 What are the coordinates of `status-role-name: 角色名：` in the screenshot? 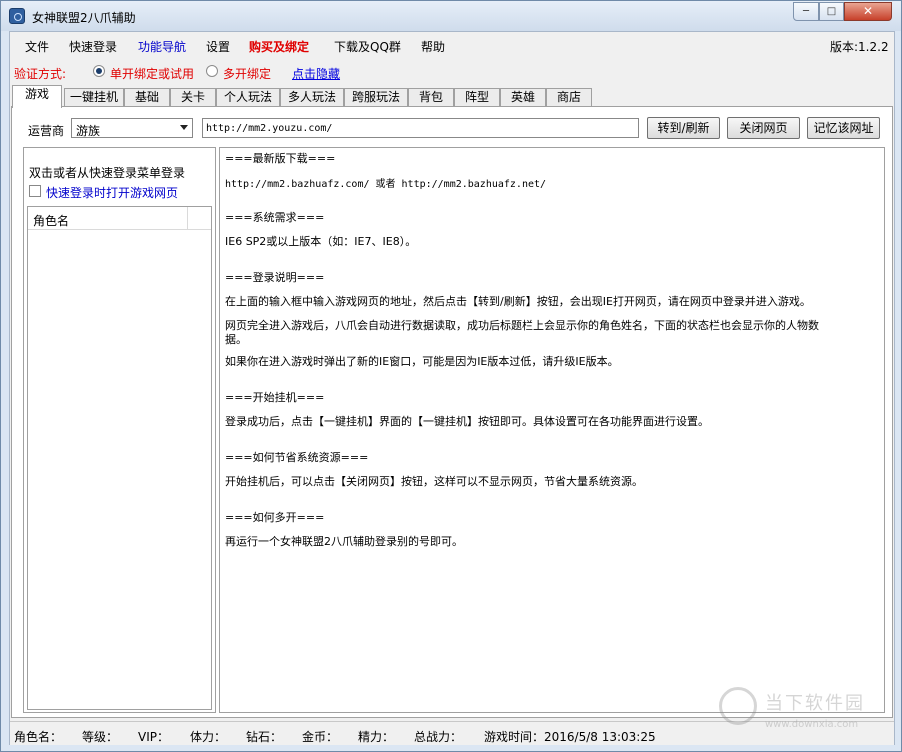 It's located at (38, 737).